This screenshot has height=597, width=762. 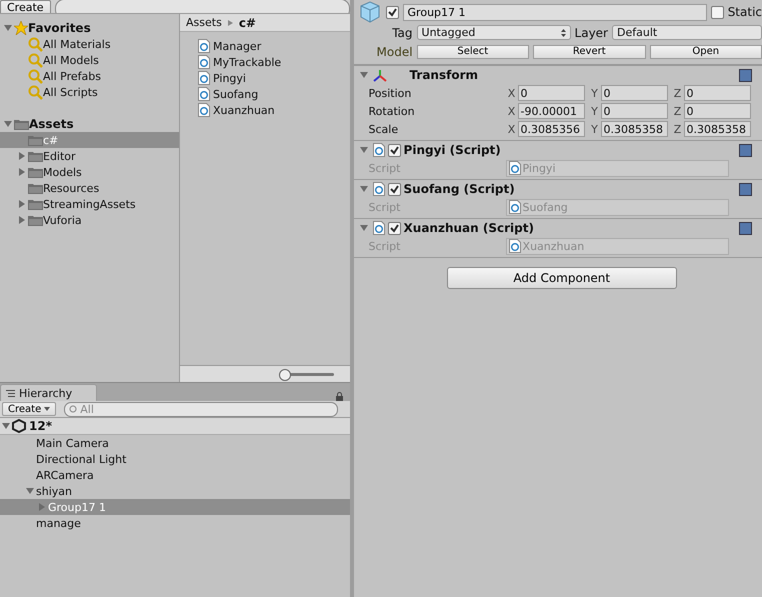 What do you see at coordinates (551, 111) in the screenshot?
I see `number-field: -90.00001` at bounding box center [551, 111].